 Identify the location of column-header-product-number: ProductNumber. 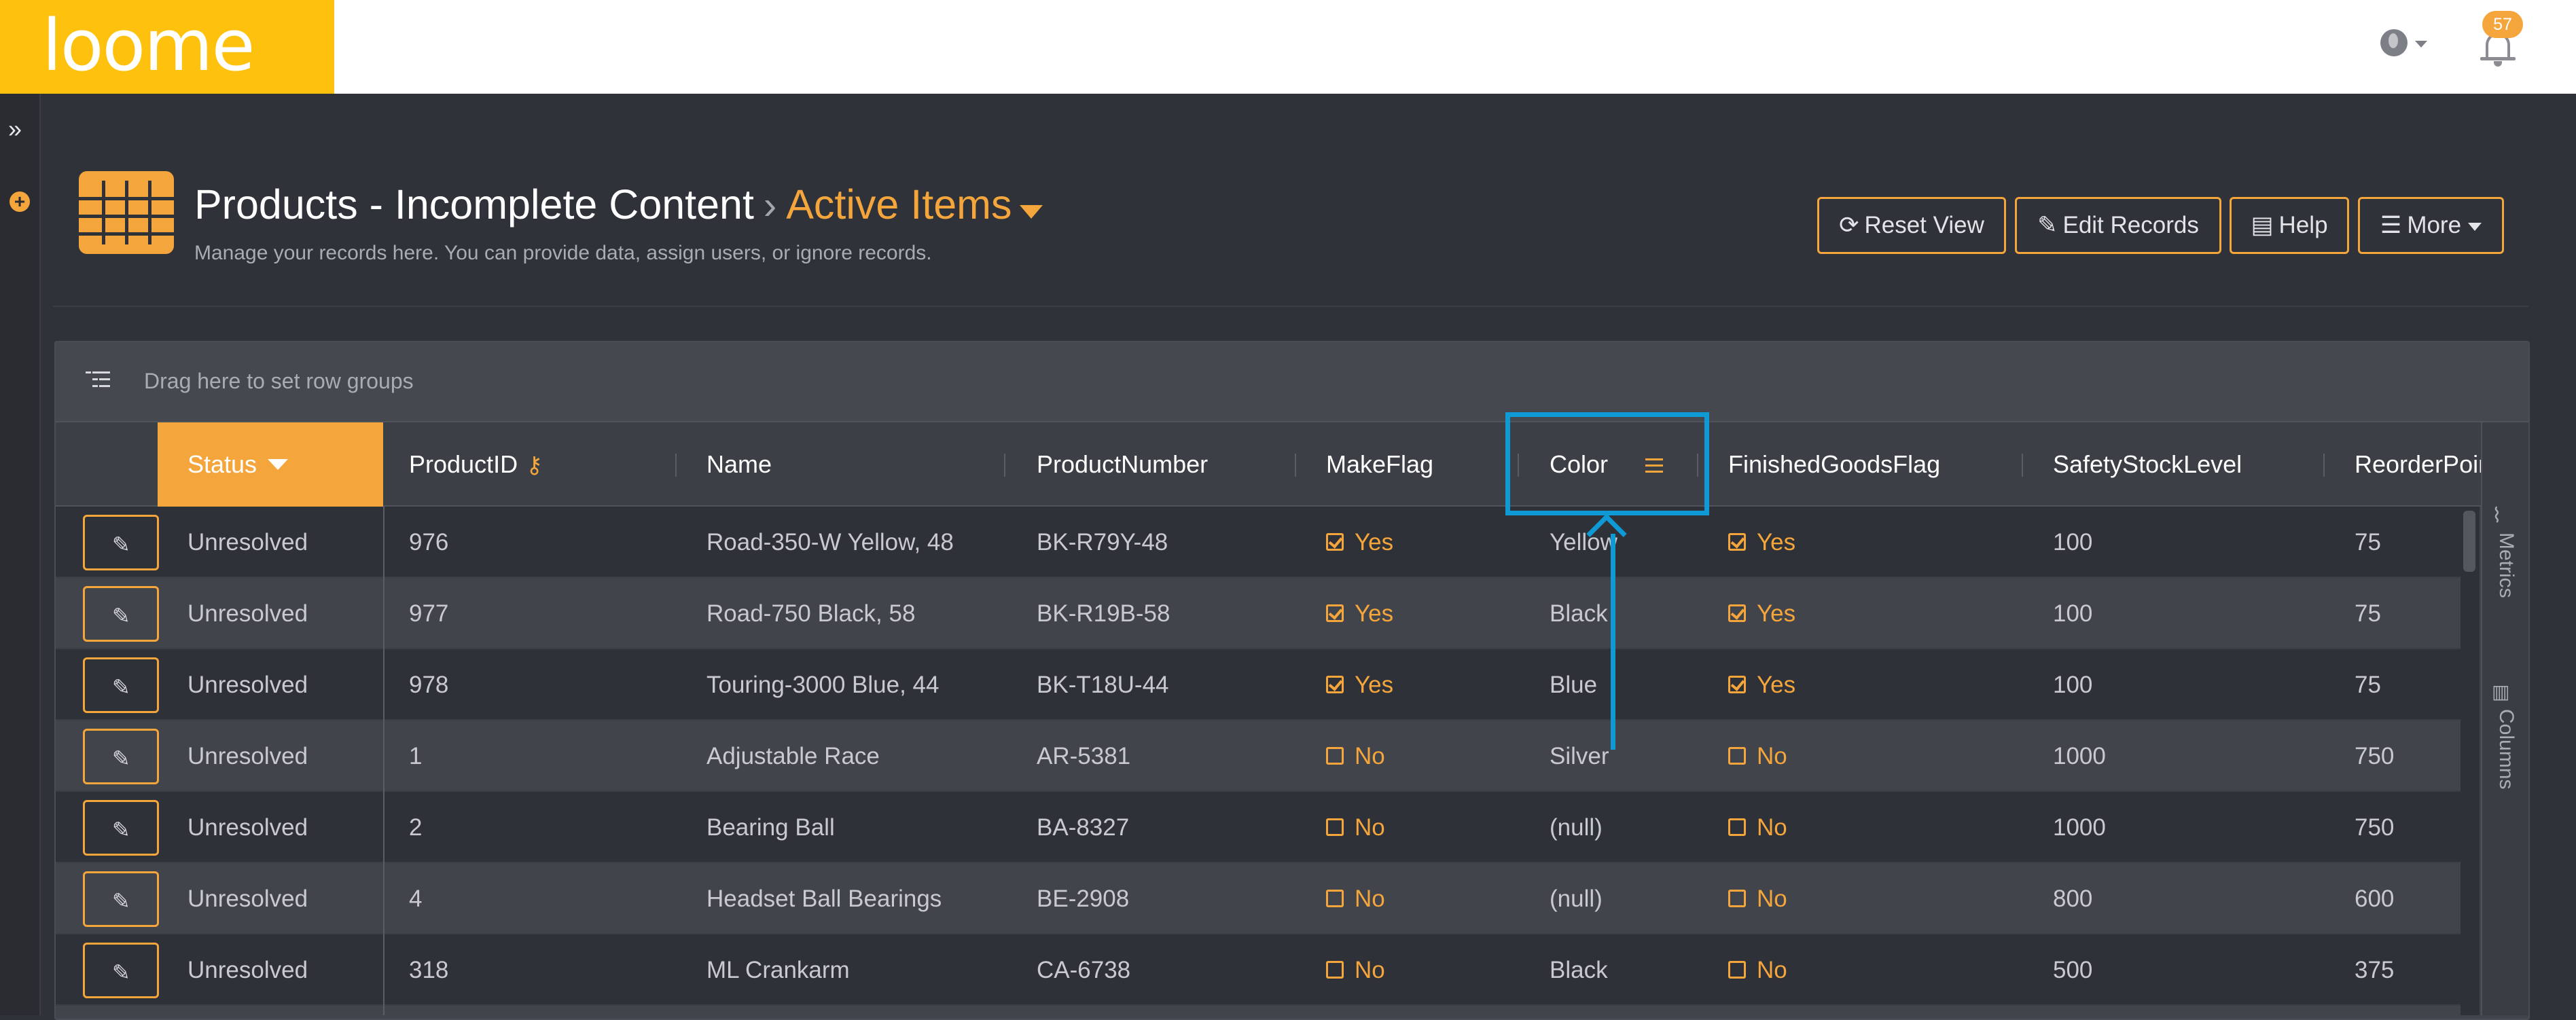
(1122, 464).